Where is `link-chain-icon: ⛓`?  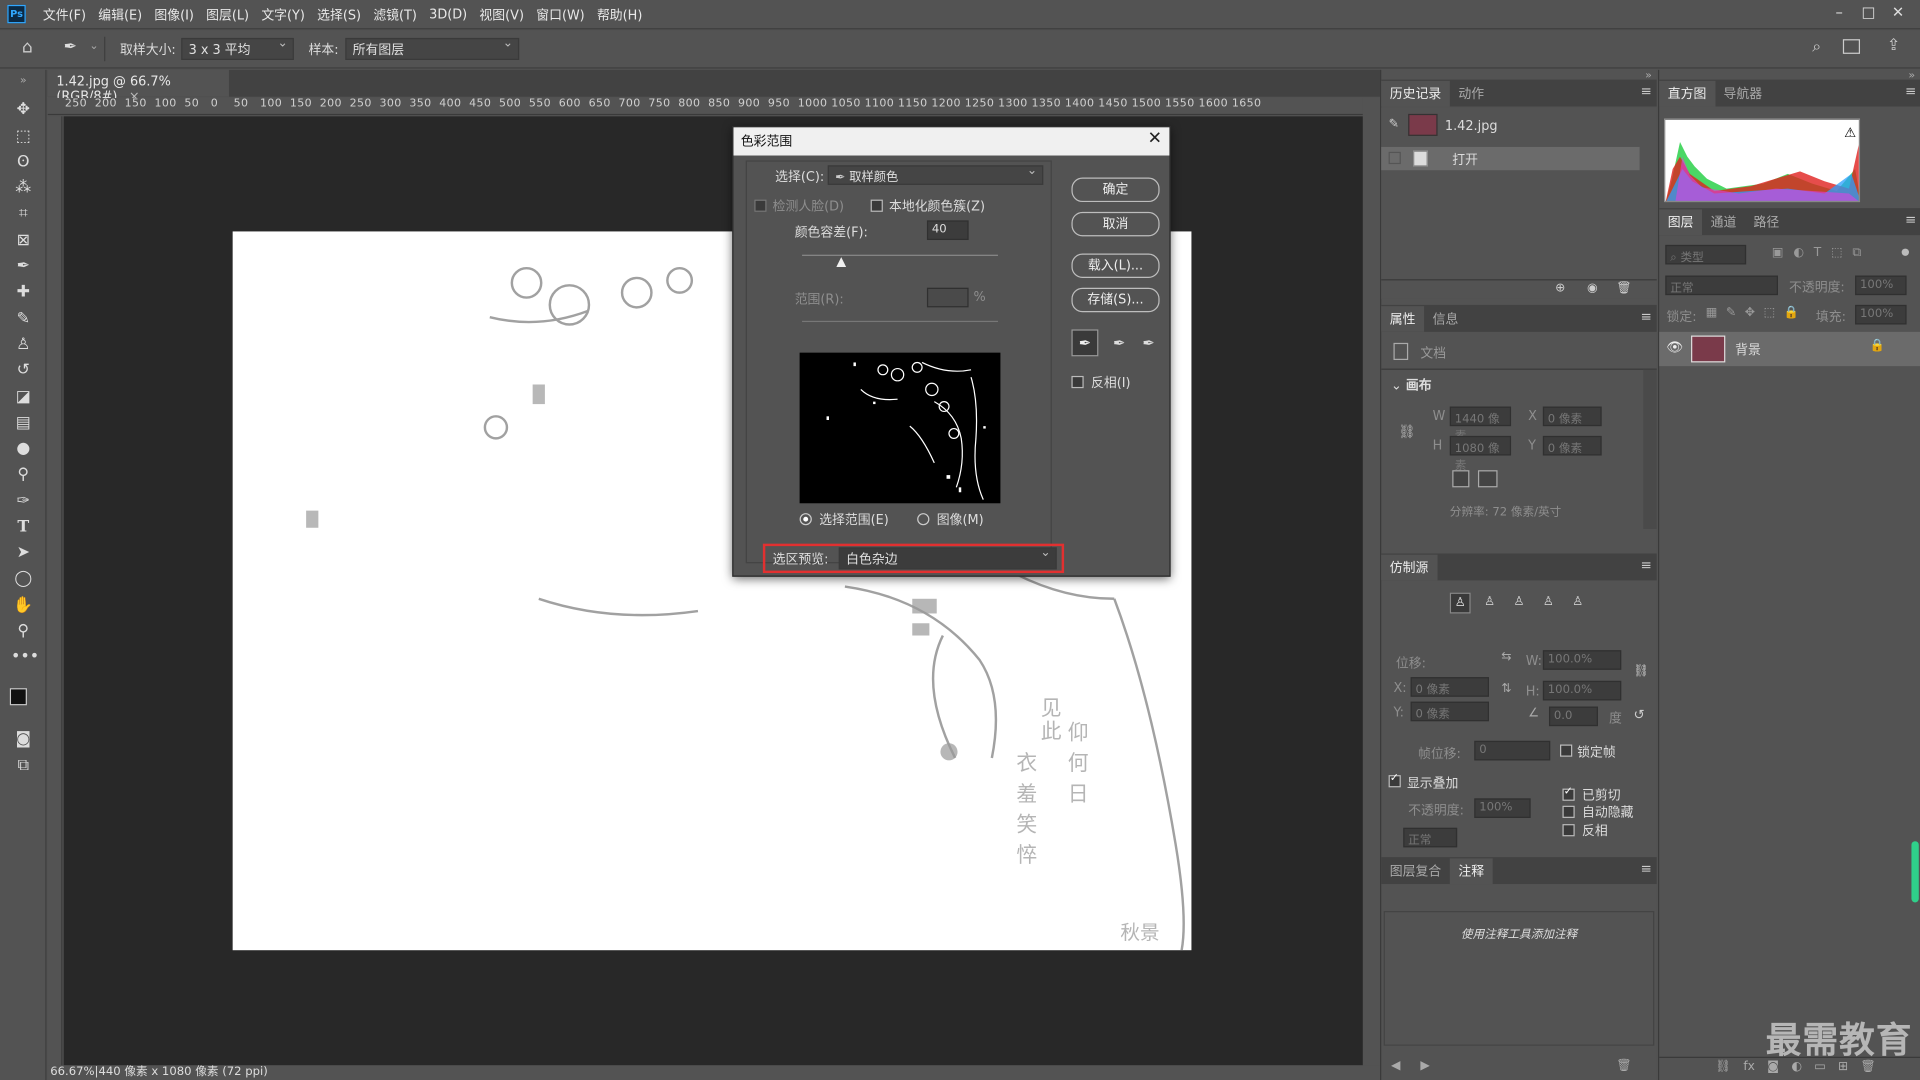 link-chain-icon: ⛓ is located at coordinates (1641, 671).